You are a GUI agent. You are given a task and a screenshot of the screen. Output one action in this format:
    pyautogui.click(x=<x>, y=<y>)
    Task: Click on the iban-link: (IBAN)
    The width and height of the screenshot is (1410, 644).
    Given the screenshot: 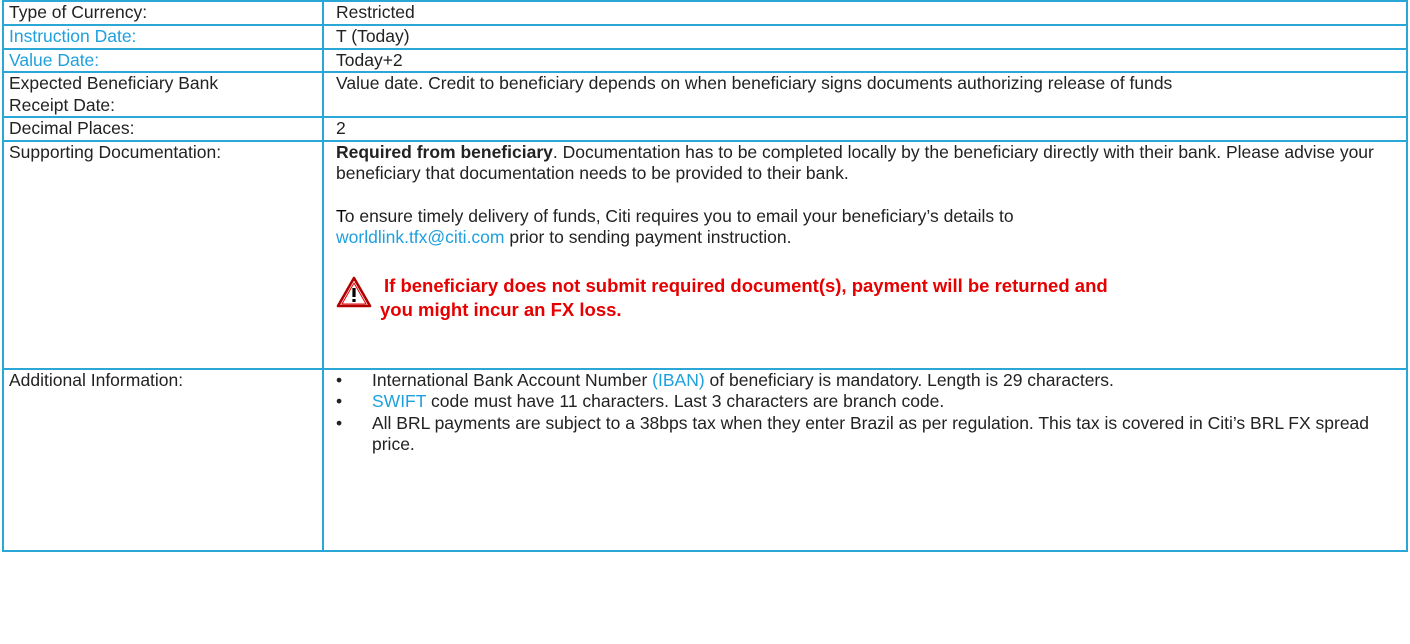 What is the action you would take?
    pyautogui.click(x=678, y=380)
    